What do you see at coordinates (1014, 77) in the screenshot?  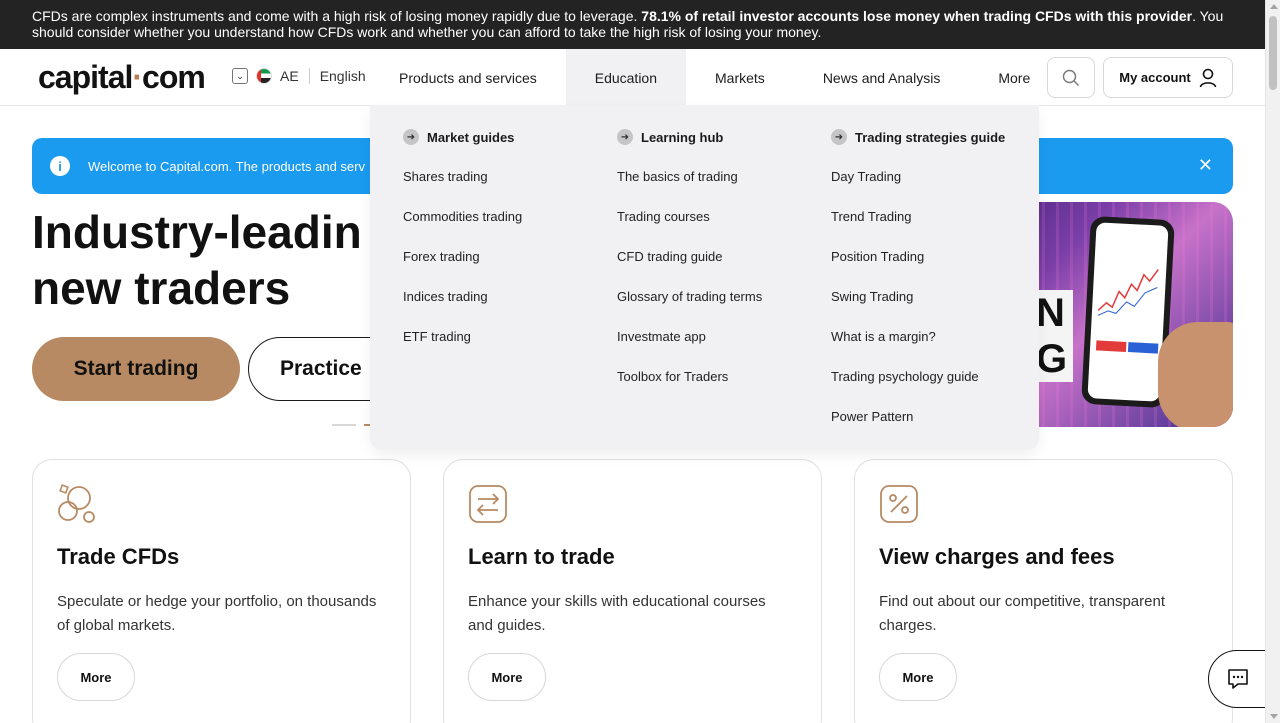 I see `nav-more: More` at bounding box center [1014, 77].